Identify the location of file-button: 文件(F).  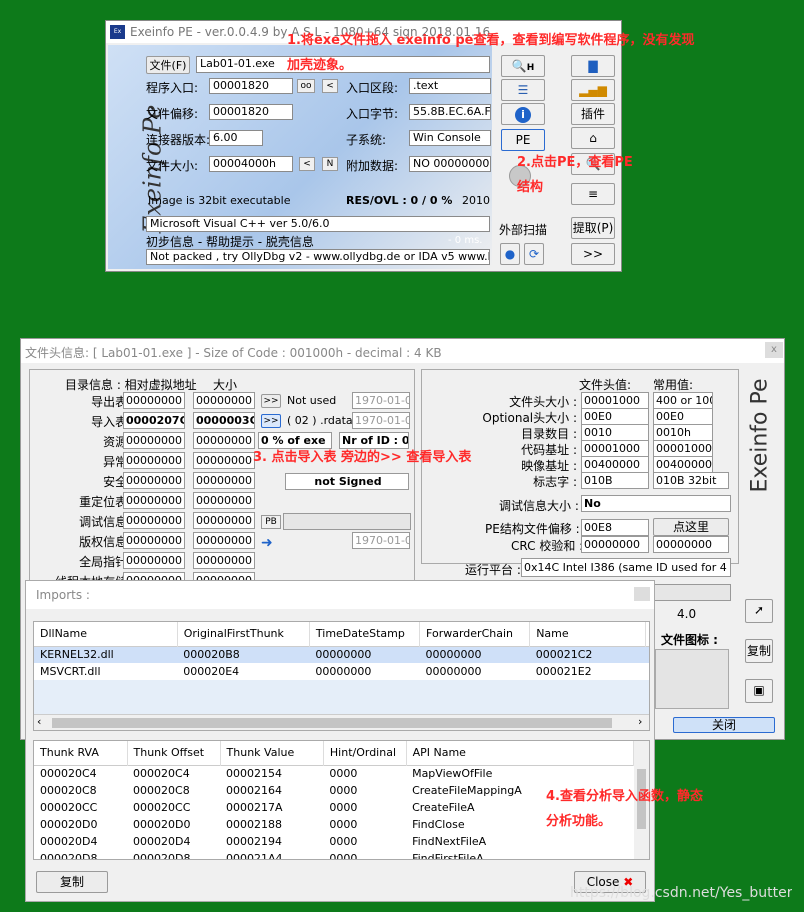
(168, 65).